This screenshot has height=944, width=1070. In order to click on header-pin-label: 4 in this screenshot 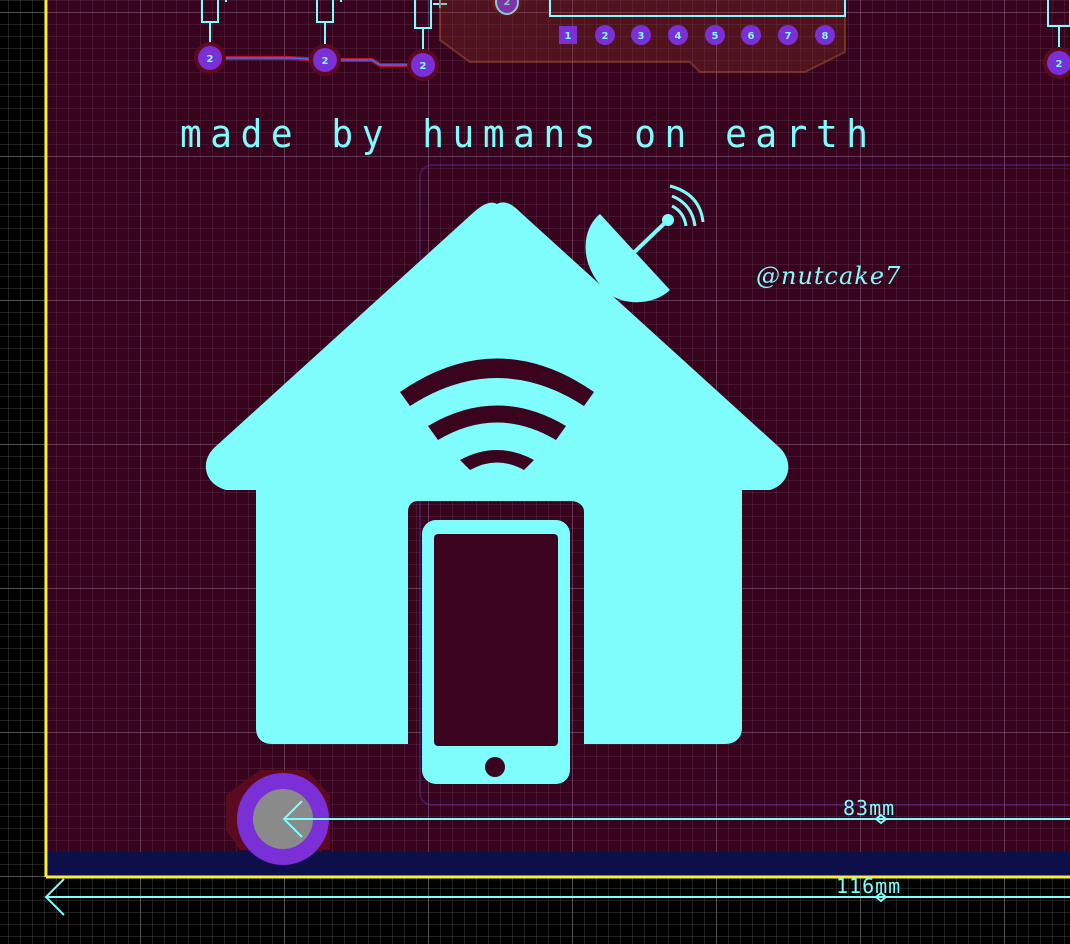, I will do `click(678, 36)`.